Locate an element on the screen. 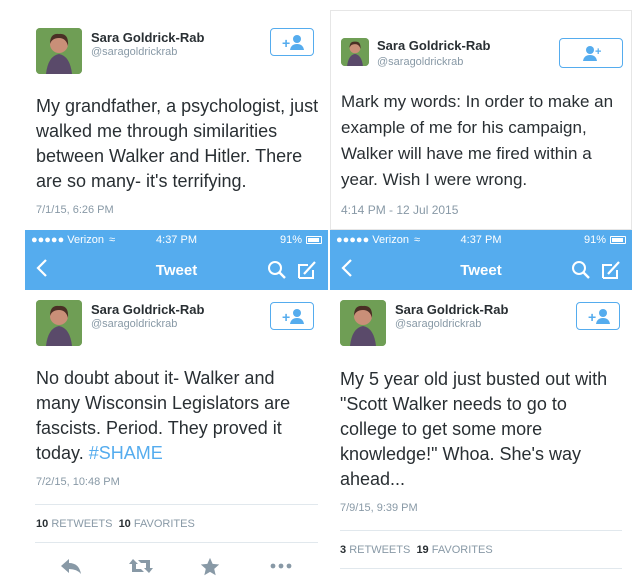 The image size is (644, 580). tweet-date: 7/9/15, 9:39 PM is located at coordinates (379, 508).